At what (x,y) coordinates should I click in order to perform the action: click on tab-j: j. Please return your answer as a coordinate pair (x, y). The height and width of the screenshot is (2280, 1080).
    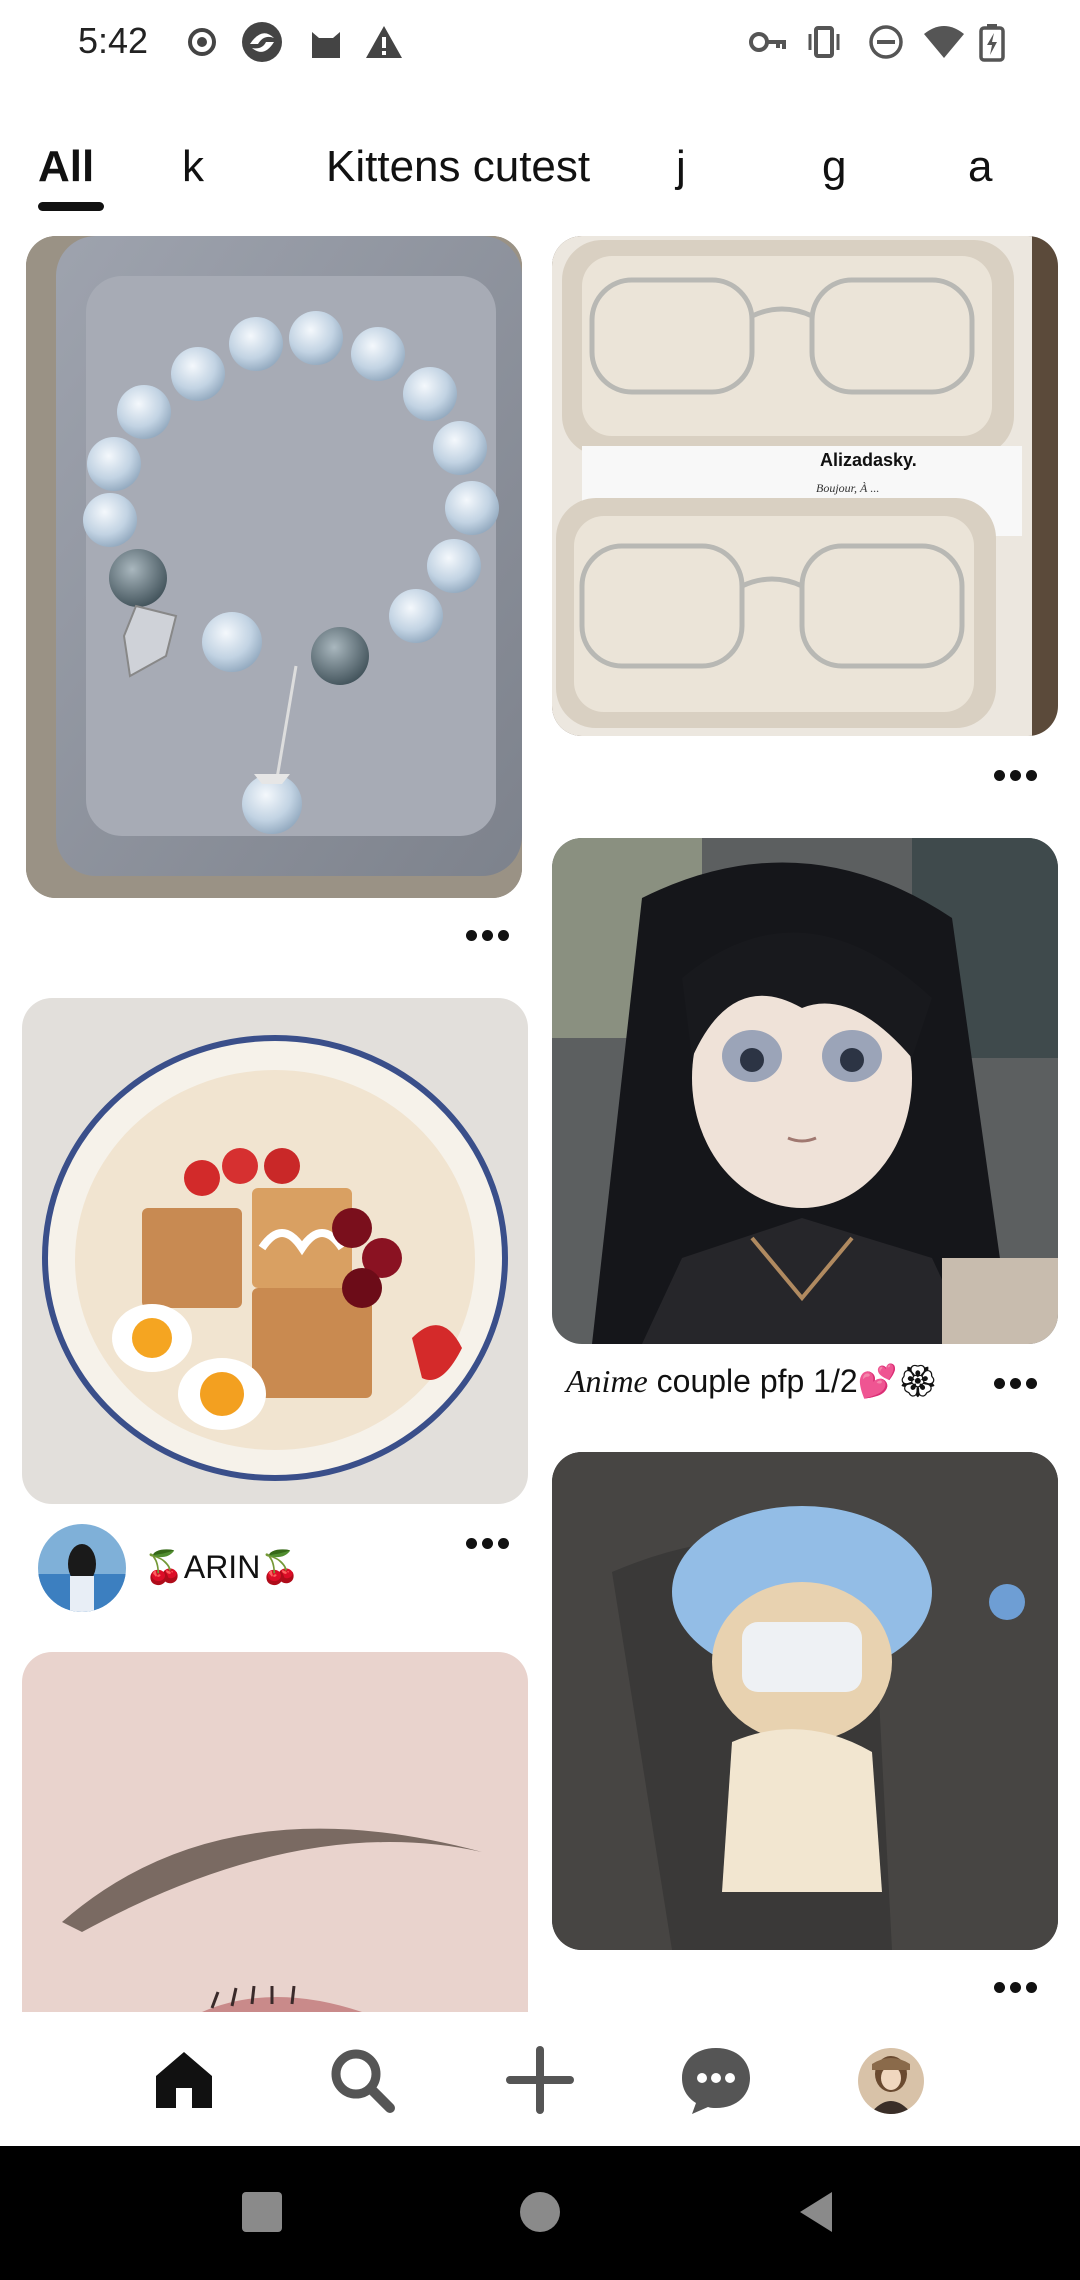
    Looking at the image, I should click on (681, 167).